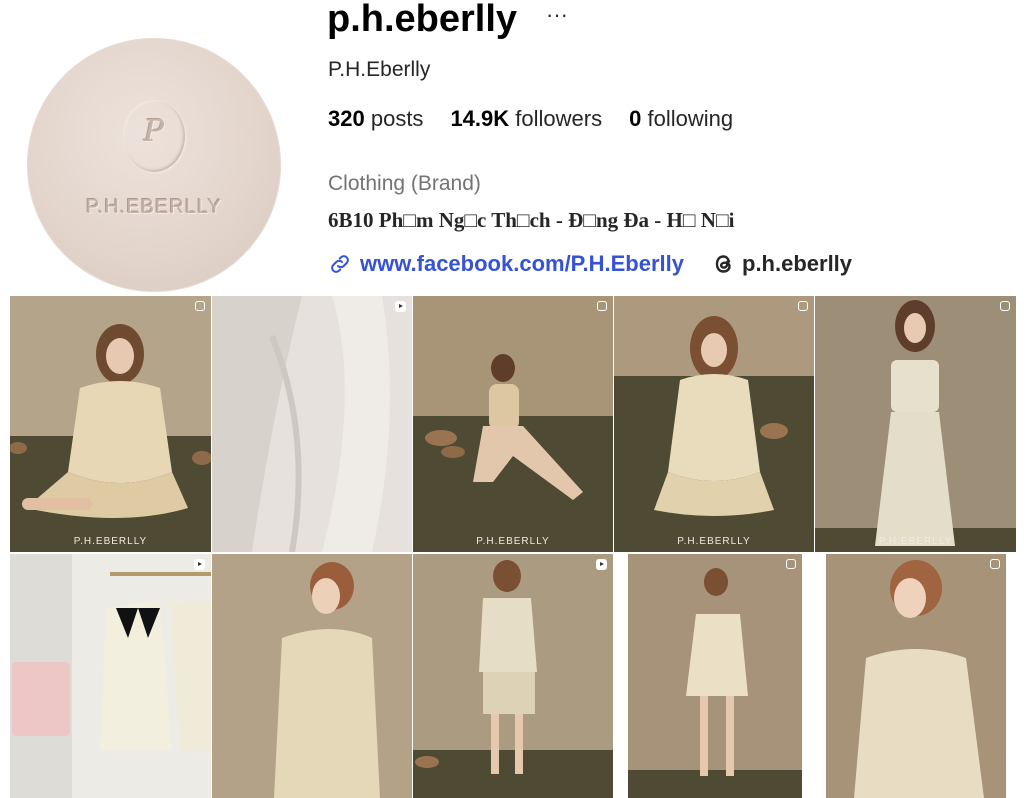 The image size is (1026, 798). Describe the element at coordinates (422, 20) in the screenshot. I see `profile-username: p.h.eberlly` at that location.